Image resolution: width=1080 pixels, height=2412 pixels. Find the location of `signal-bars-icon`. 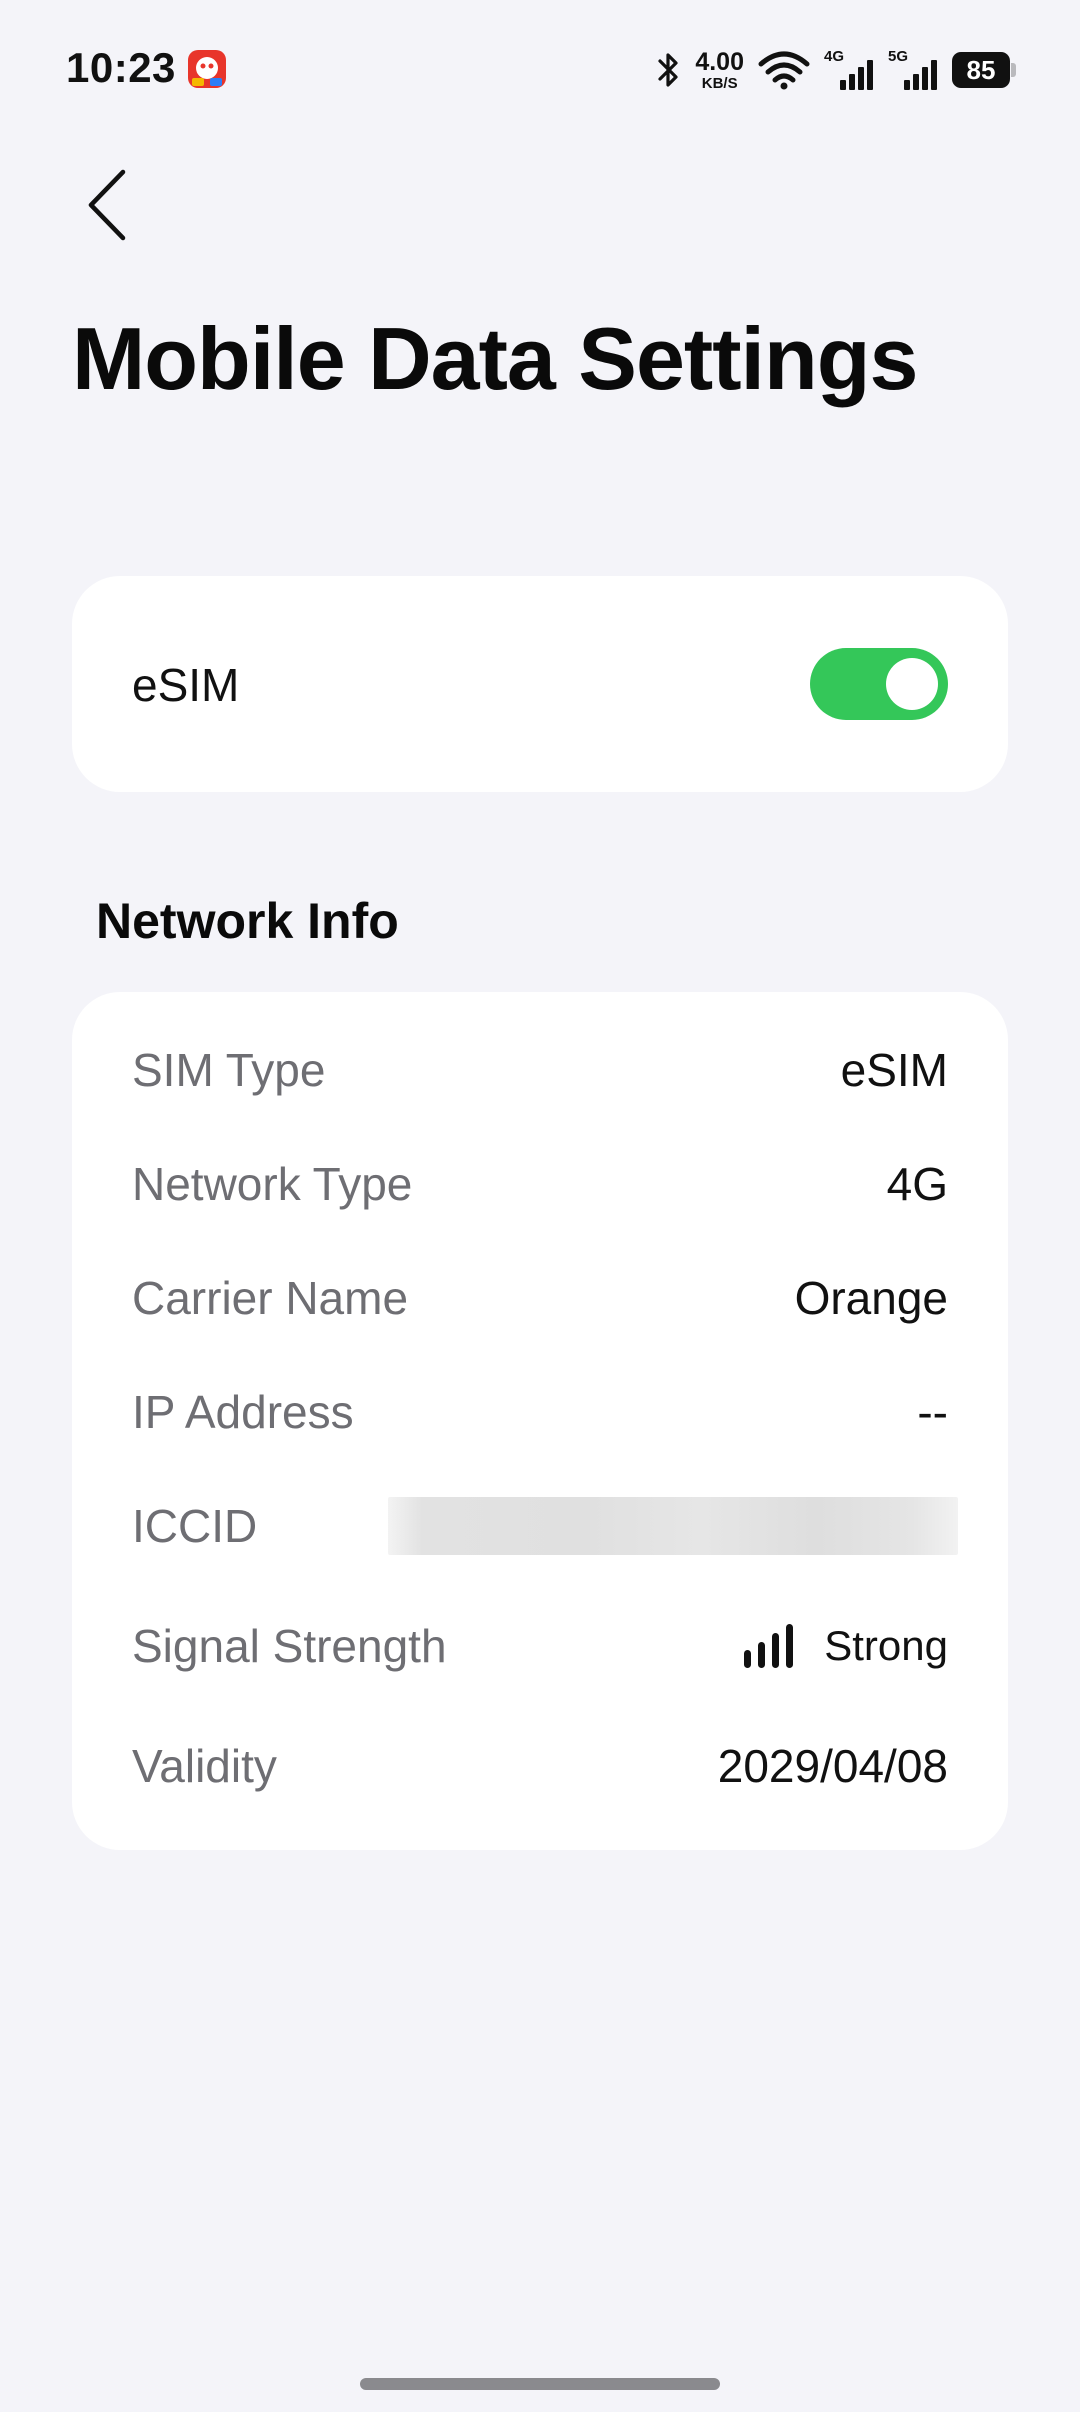

signal-bars-icon is located at coordinates (769, 1646).